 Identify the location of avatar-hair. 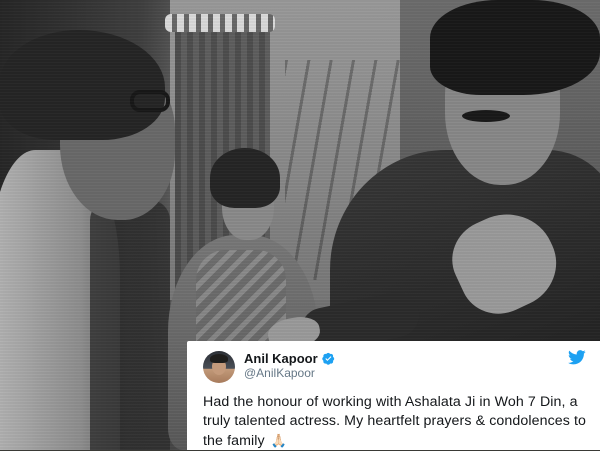
(219, 358).